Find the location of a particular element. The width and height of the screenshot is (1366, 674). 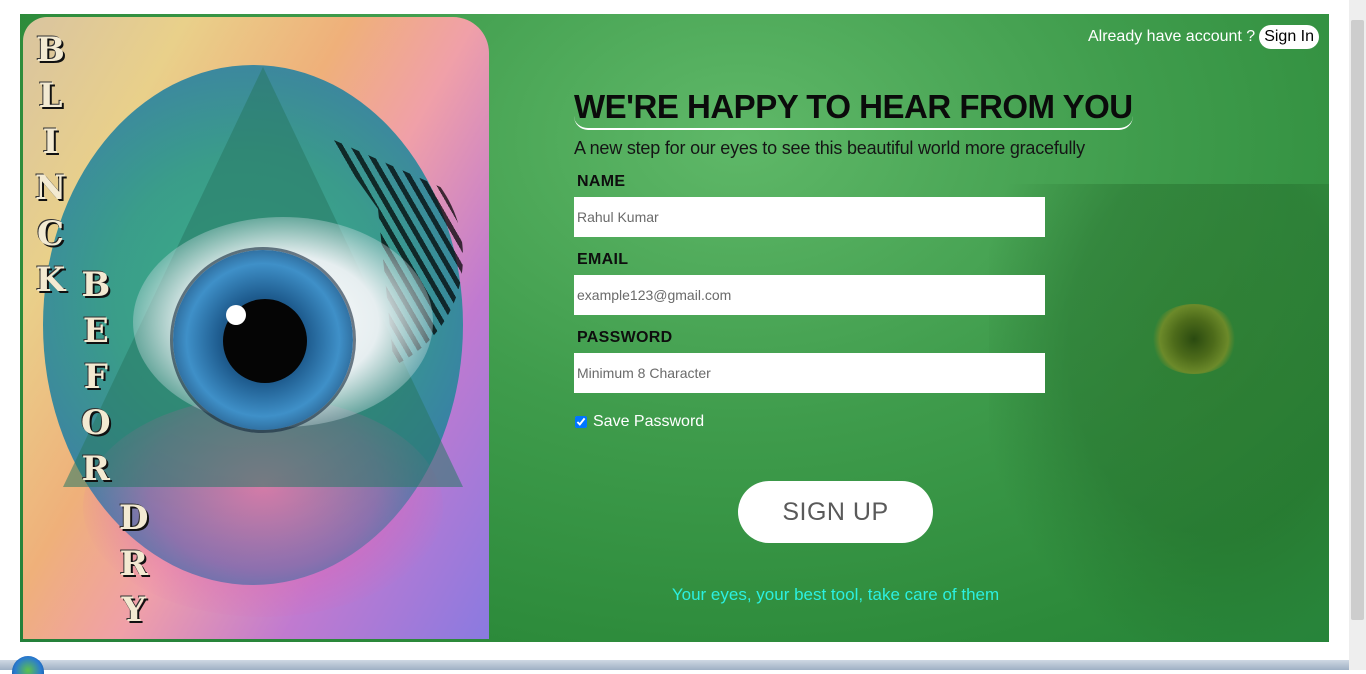

brand-letter: L is located at coordinates (50, 96).